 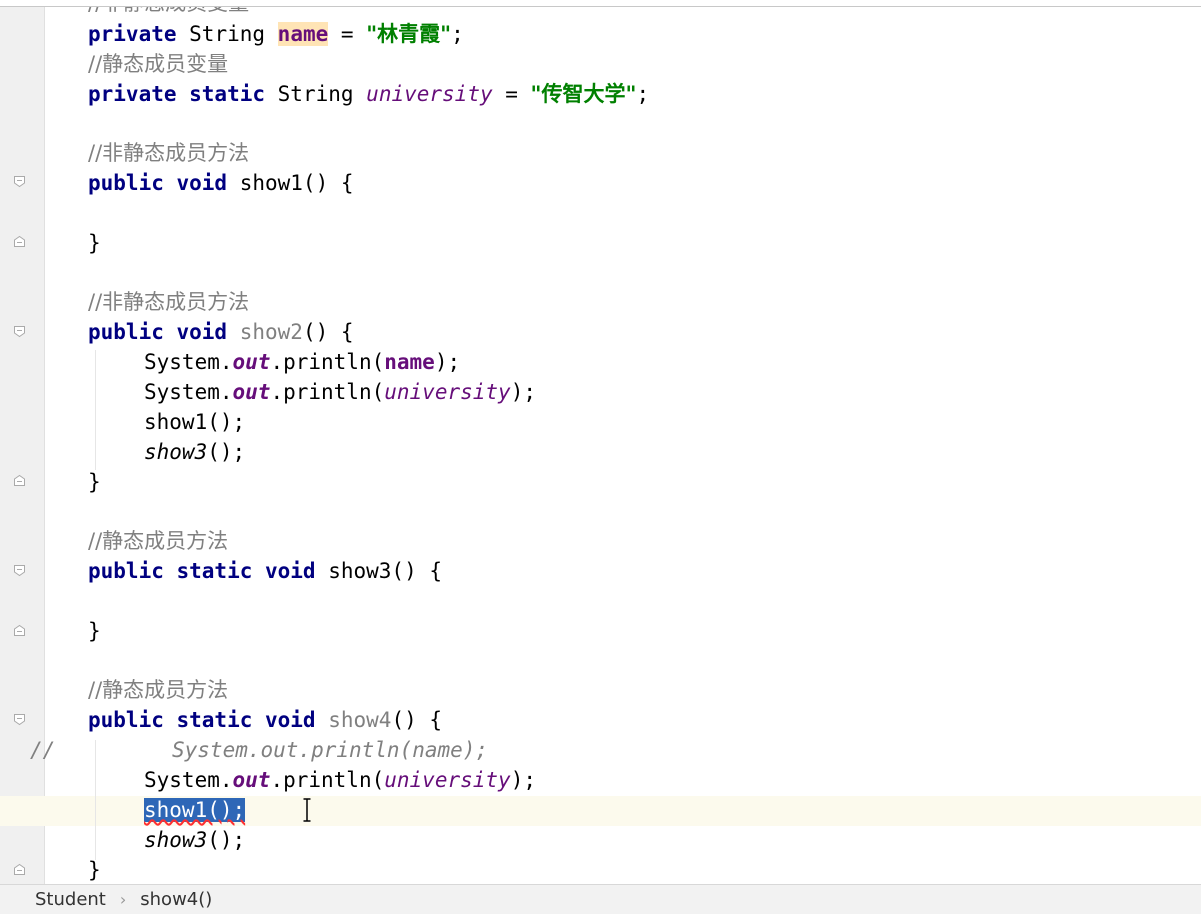 I want to click on code-line-show2-decl: public void show2() {, so click(x=221, y=332).